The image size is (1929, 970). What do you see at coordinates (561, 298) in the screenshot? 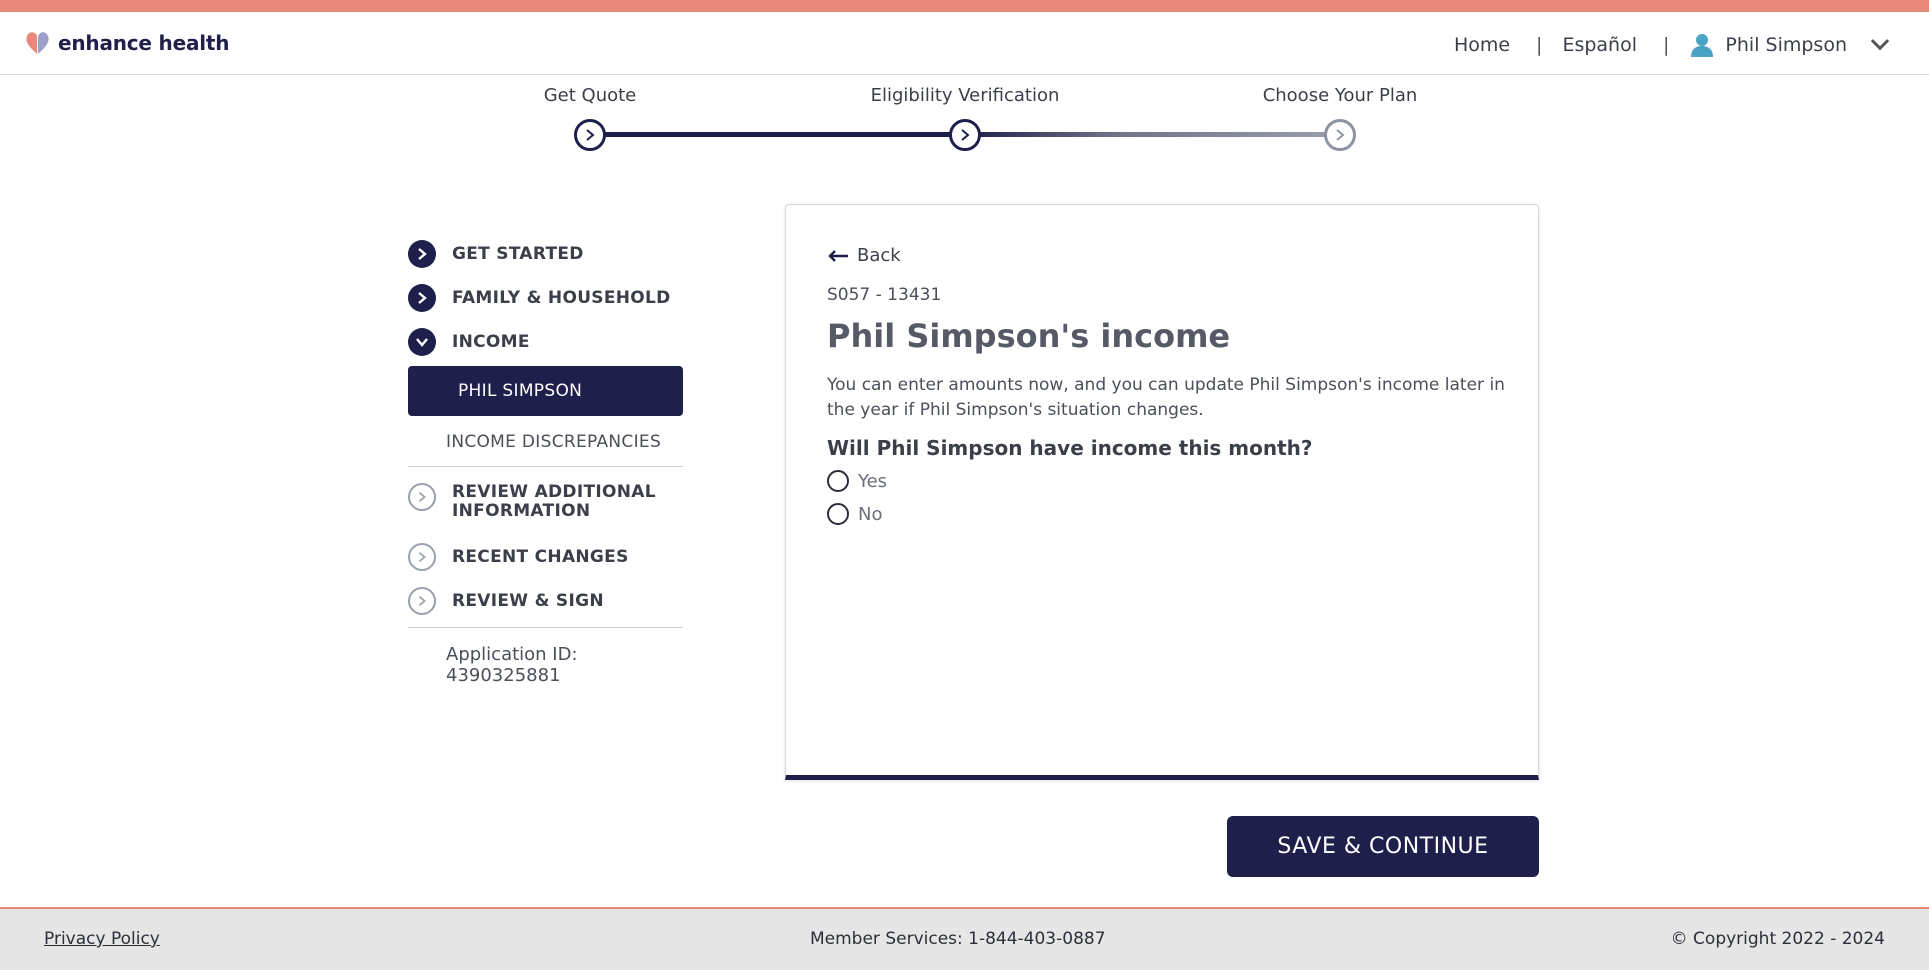
I see `sidebar-item-label: FAMILY & HOUSEHOLD` at bounding box center [561, 298].